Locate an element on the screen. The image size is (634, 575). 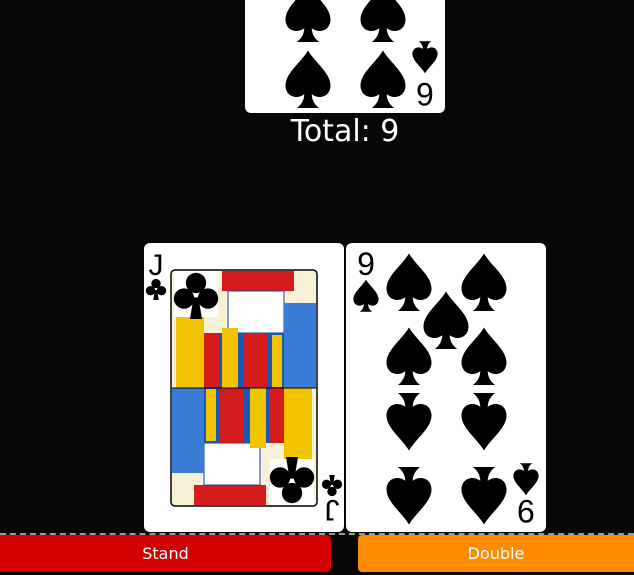
double-button: Double is located at coordinates (496, 553).